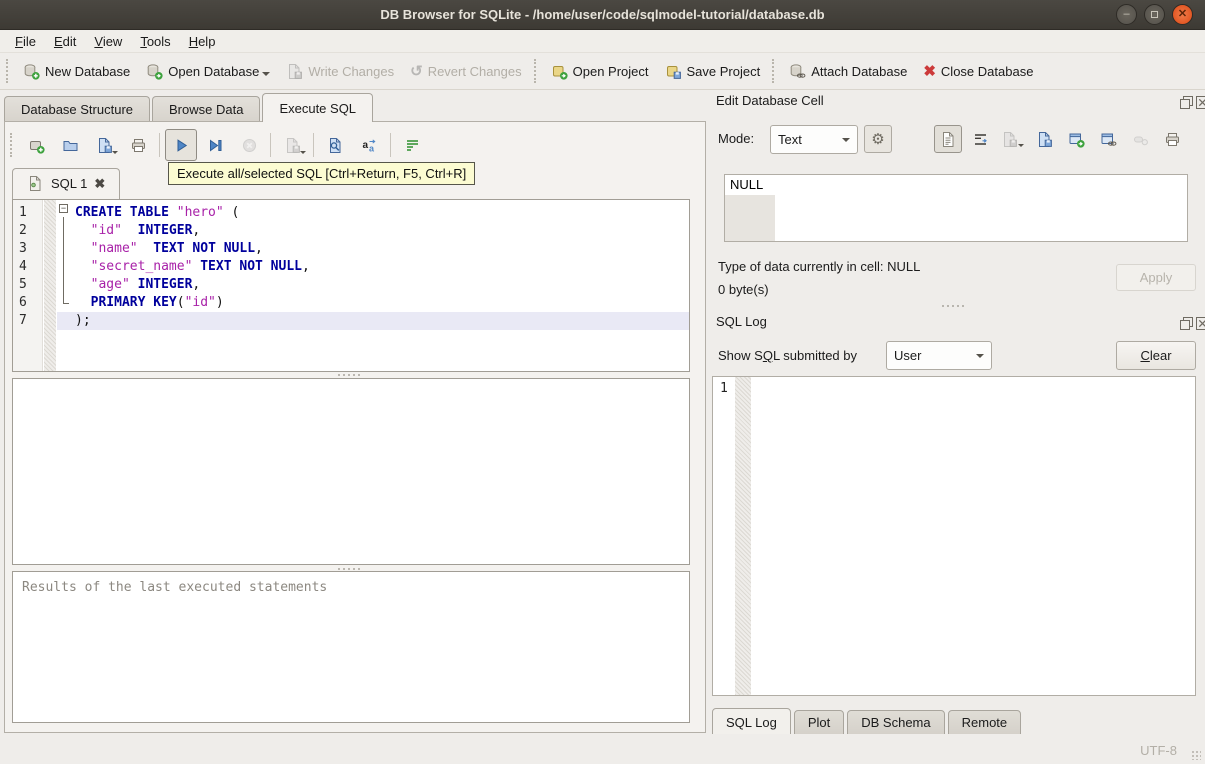  I want to click on code-text: "age" INTEGER,, so click(145, 284).